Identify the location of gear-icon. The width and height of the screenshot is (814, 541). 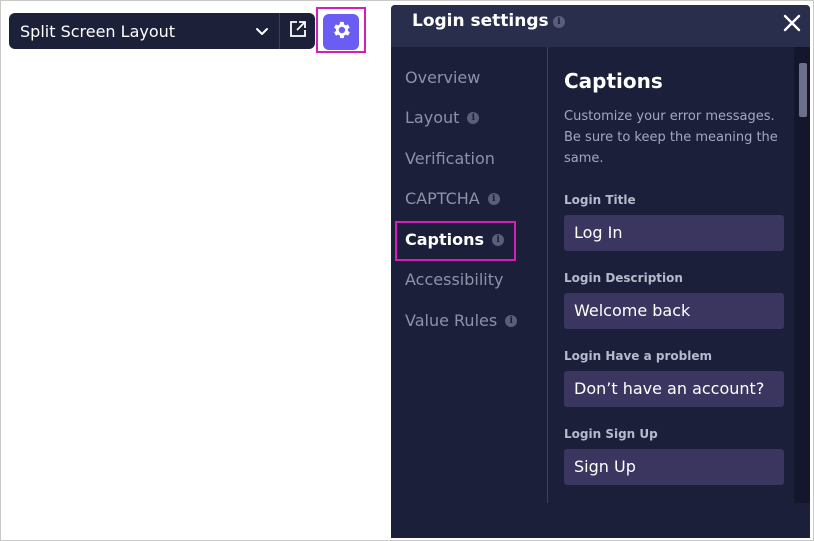
(341, 32).